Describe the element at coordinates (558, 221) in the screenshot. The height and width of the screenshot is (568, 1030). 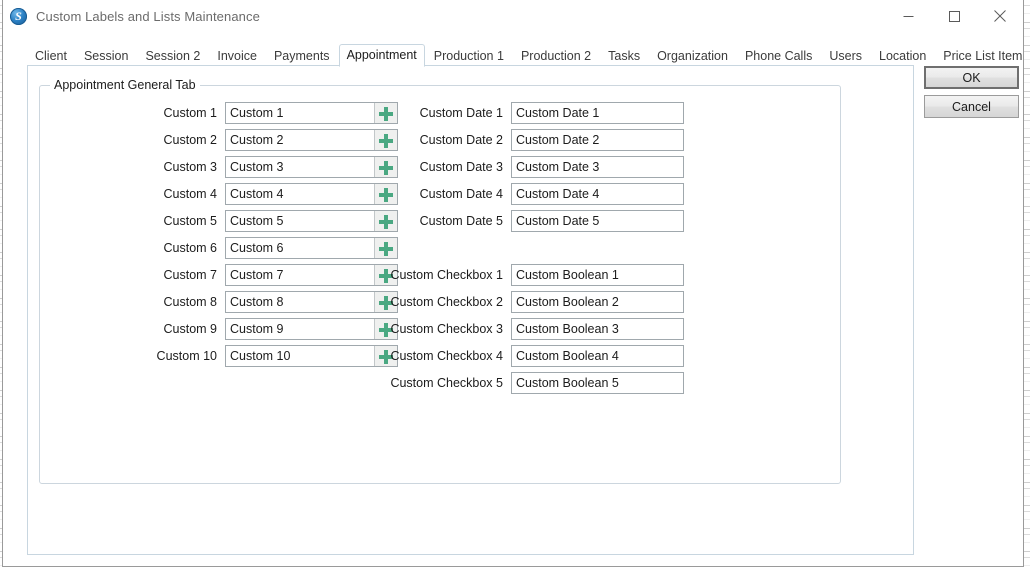
I see `value-custom-date-5: Custom Date 5` at that location.